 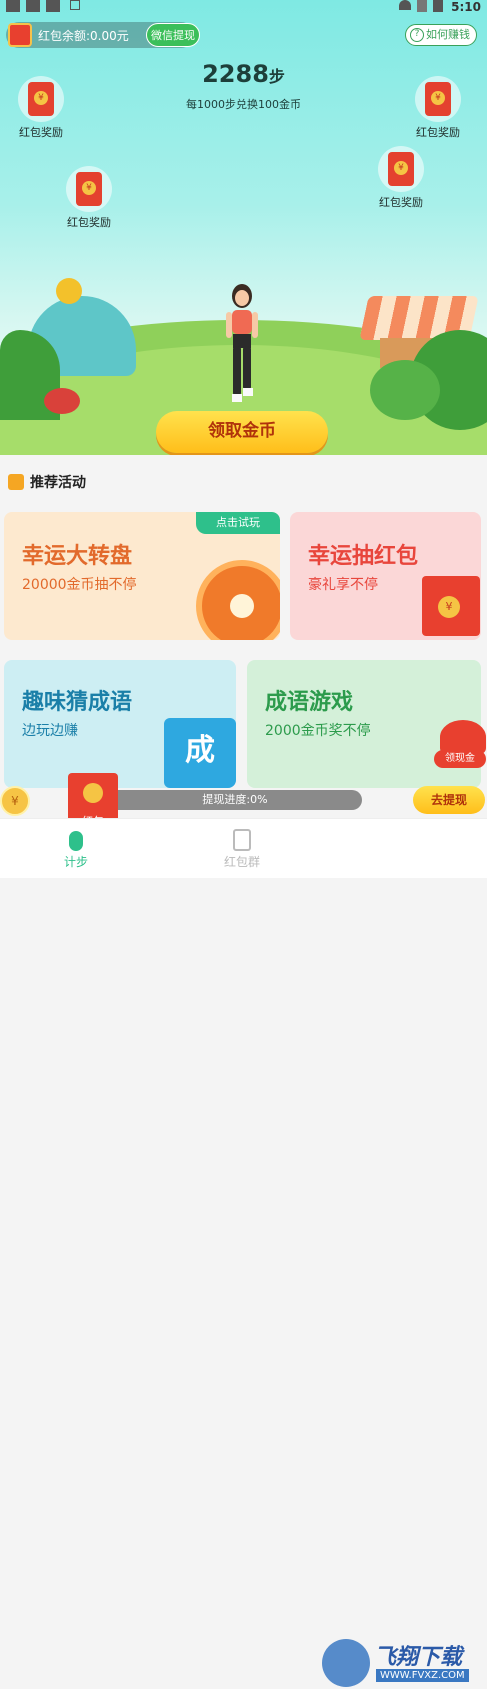 I want to click on progress-label: 提现进度:0%, so click(x=235, y=799).